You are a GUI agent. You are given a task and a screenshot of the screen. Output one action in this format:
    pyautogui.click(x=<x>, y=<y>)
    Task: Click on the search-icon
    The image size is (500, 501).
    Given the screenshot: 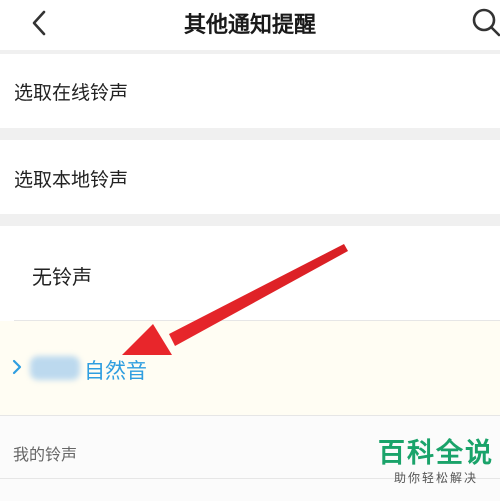 What is the action you would take?
    pyautogui.click(x=485, y=23)
    